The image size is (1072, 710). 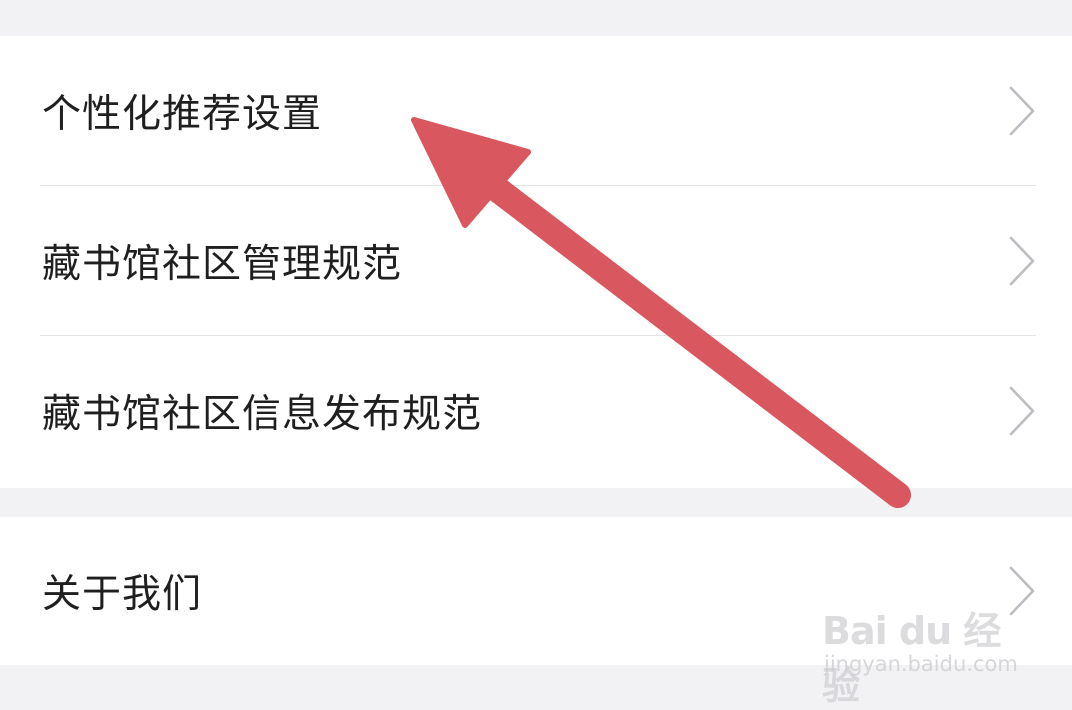 I want to click on settings-item-label: 藏书馆社区信息发布规范, so click(x=262, y=414).